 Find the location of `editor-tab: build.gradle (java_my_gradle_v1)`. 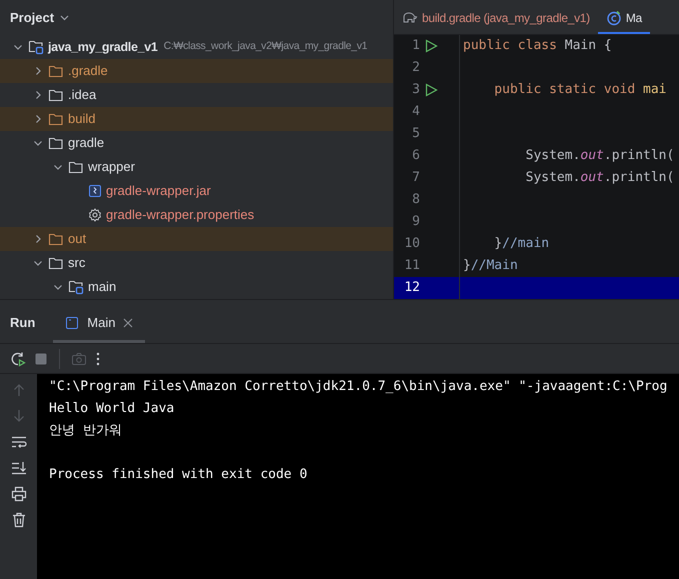

editor-tab: build.gradle (java_my_gradle_v1) is located at coordinates (496, 17).